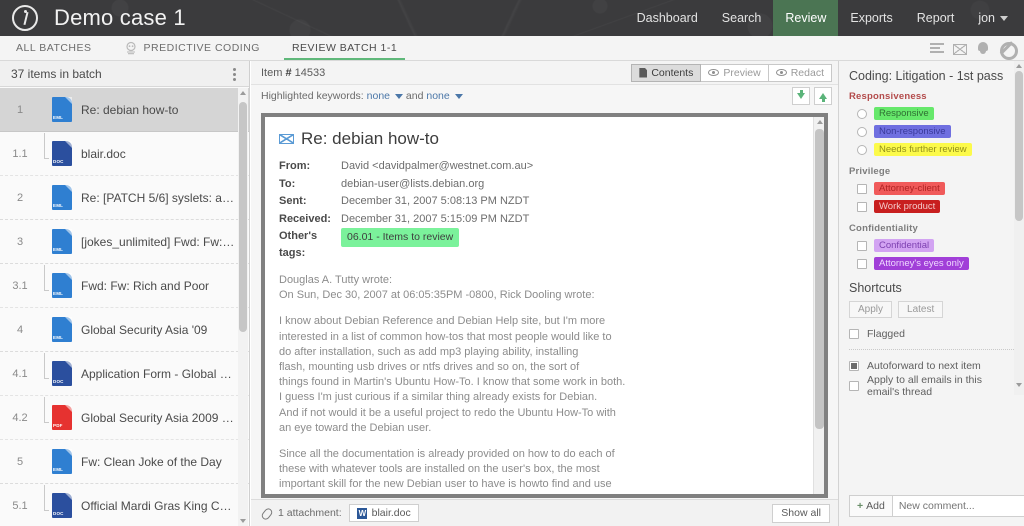  What do you see at coordinates (800, 72) in the screenshot?
I see `view-redact-button: Redact` at bounding box center [800, 72].